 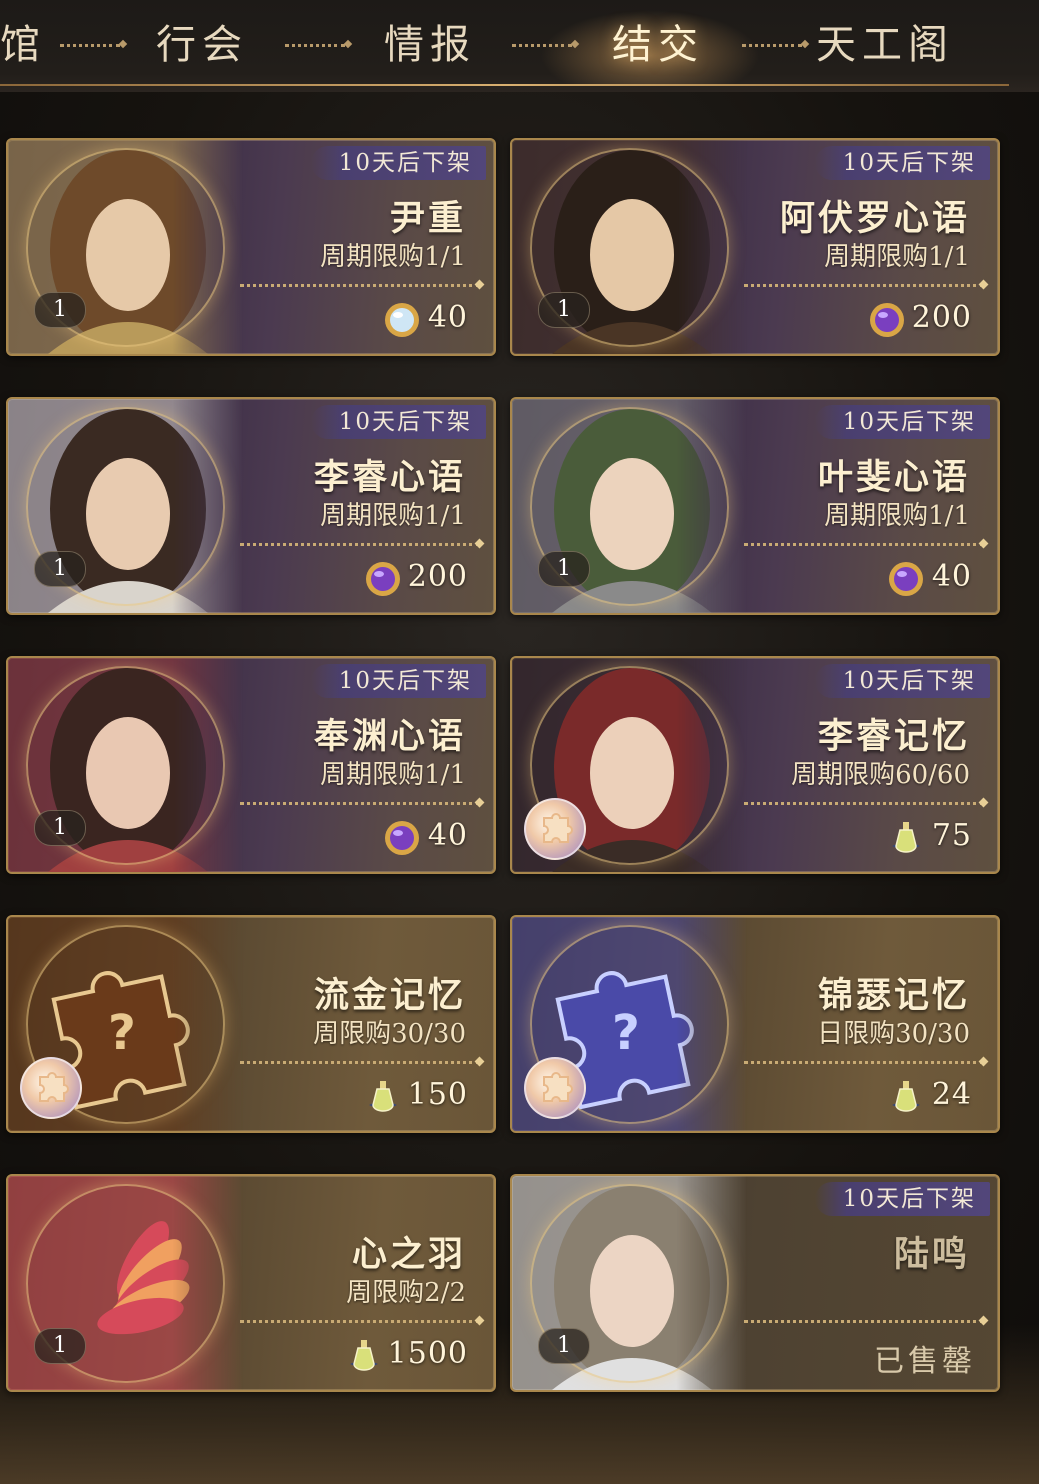 What do you see at coordinates (874, 218) in the screenshot?
I see `card-title: 阿伏罗心语` at bounding box center [874, 218].